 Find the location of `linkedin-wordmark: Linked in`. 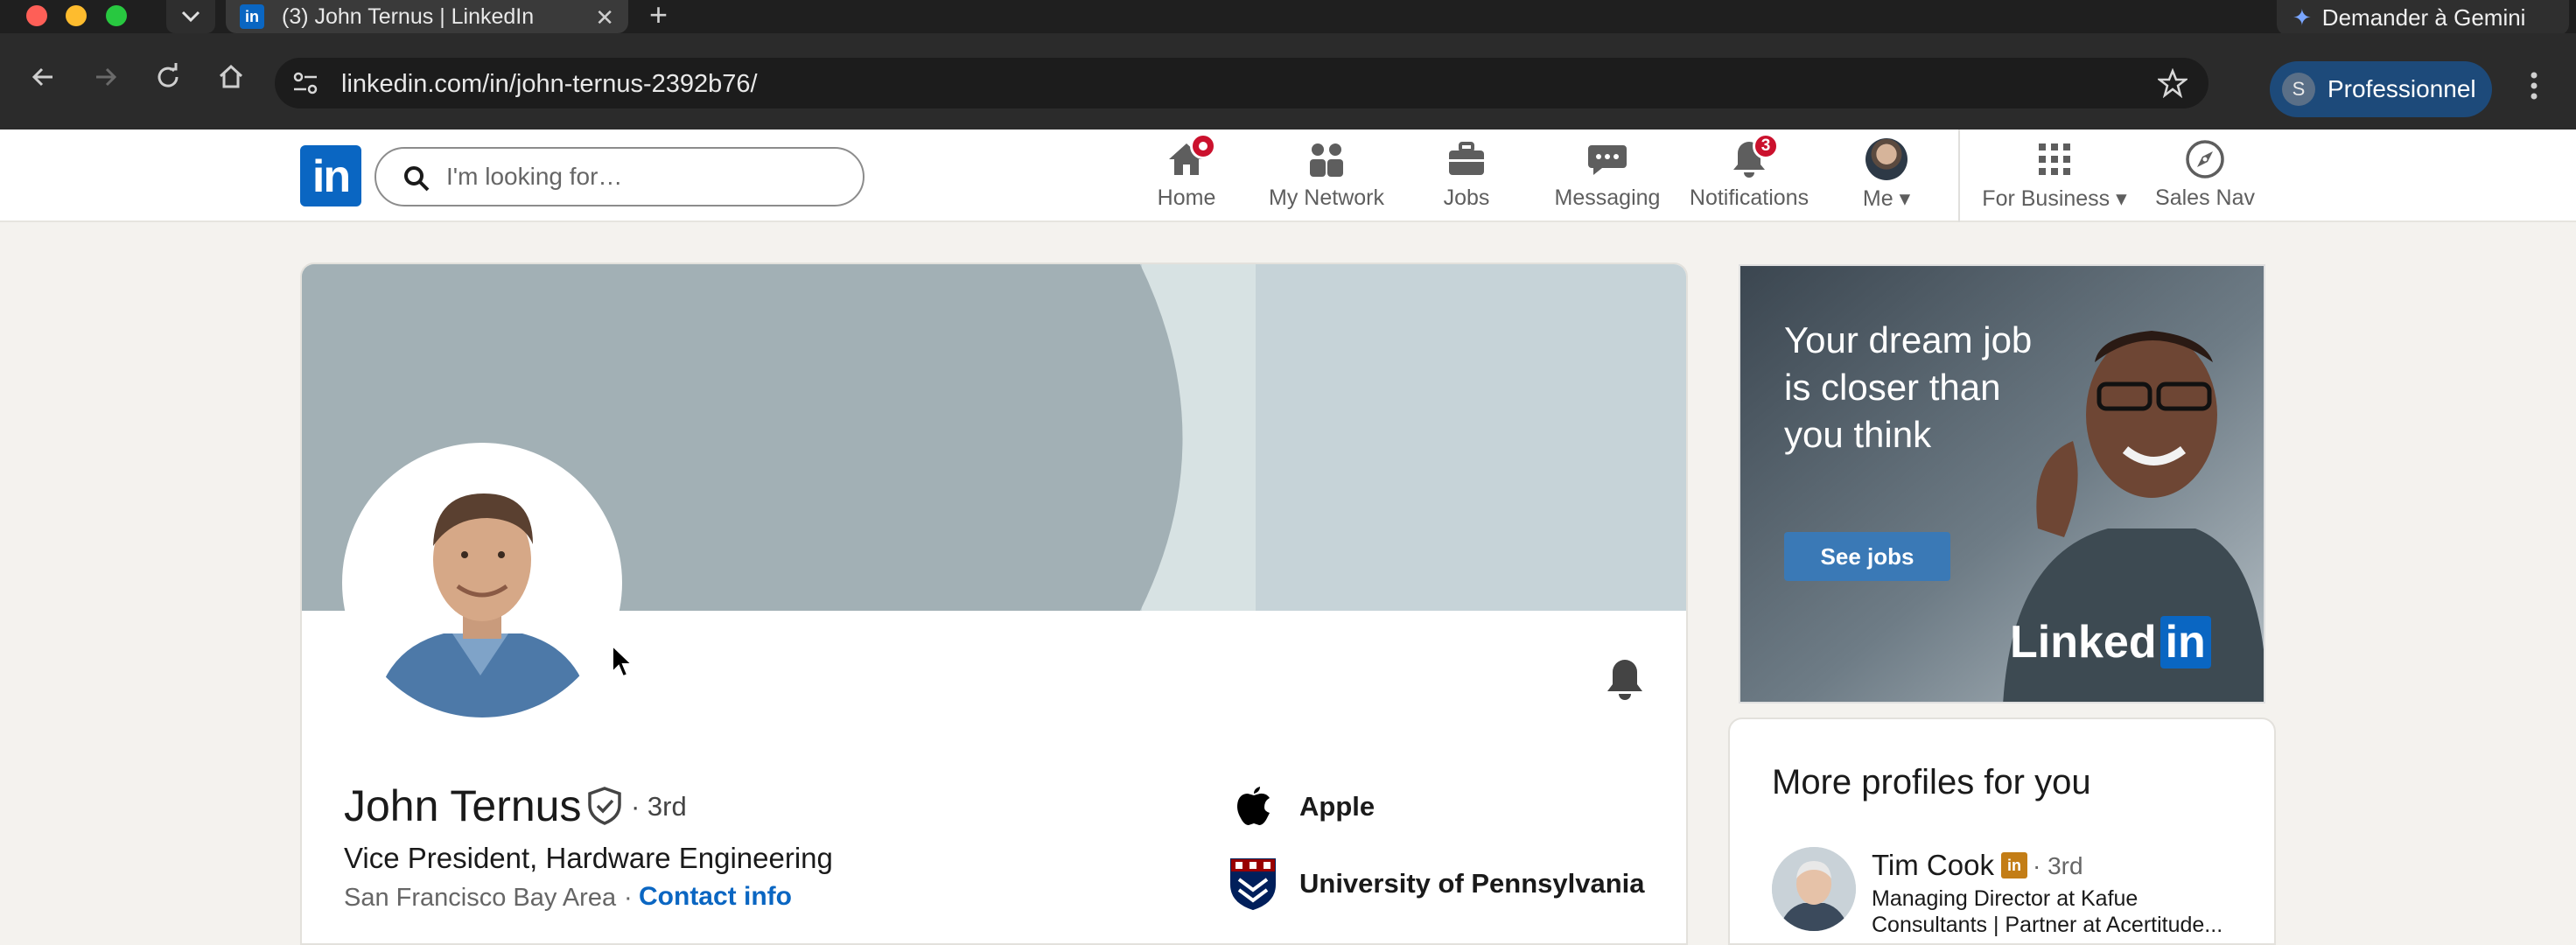

linkedin-wordmark: Linked in is located at coordinates (2110, 642).